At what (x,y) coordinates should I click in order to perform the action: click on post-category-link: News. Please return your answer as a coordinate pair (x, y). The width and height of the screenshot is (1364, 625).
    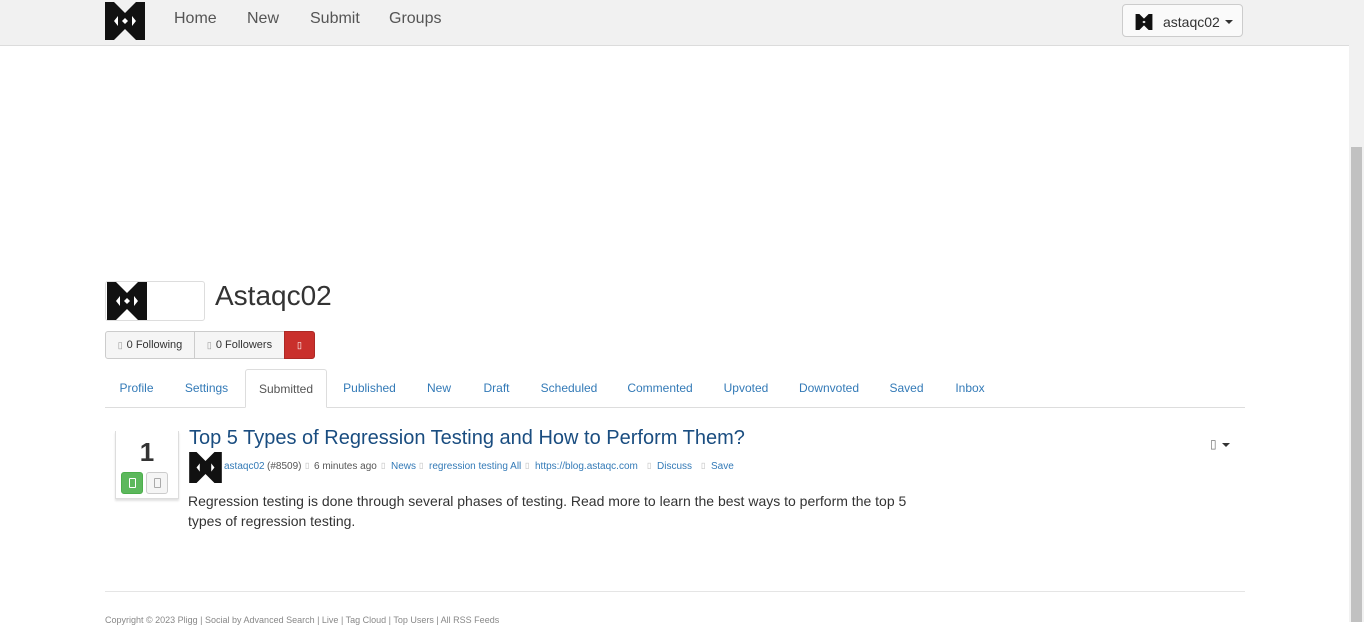
    Looking at the image, I should click on (403, 466).